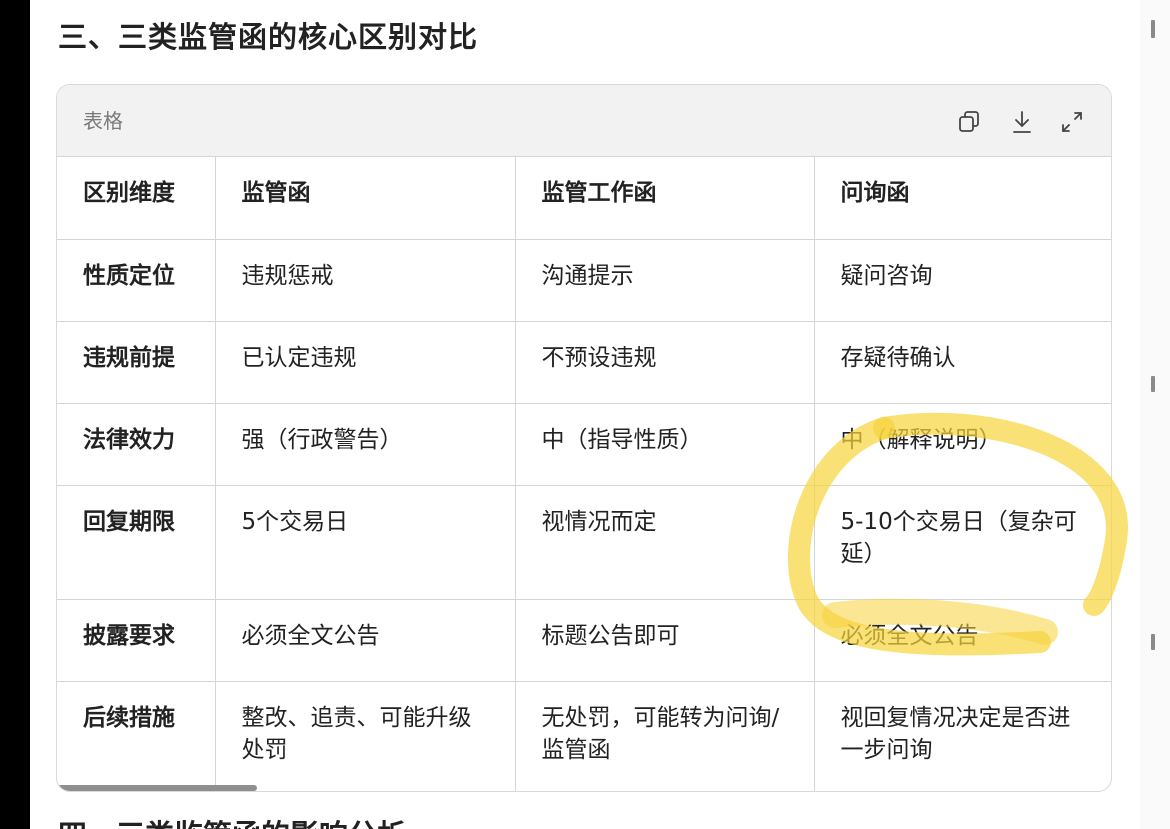 This screenshot has width=1170, height=829. Describe the element at coordinates (970, 122) in the screenshot. I see `copy-icon` at that location.